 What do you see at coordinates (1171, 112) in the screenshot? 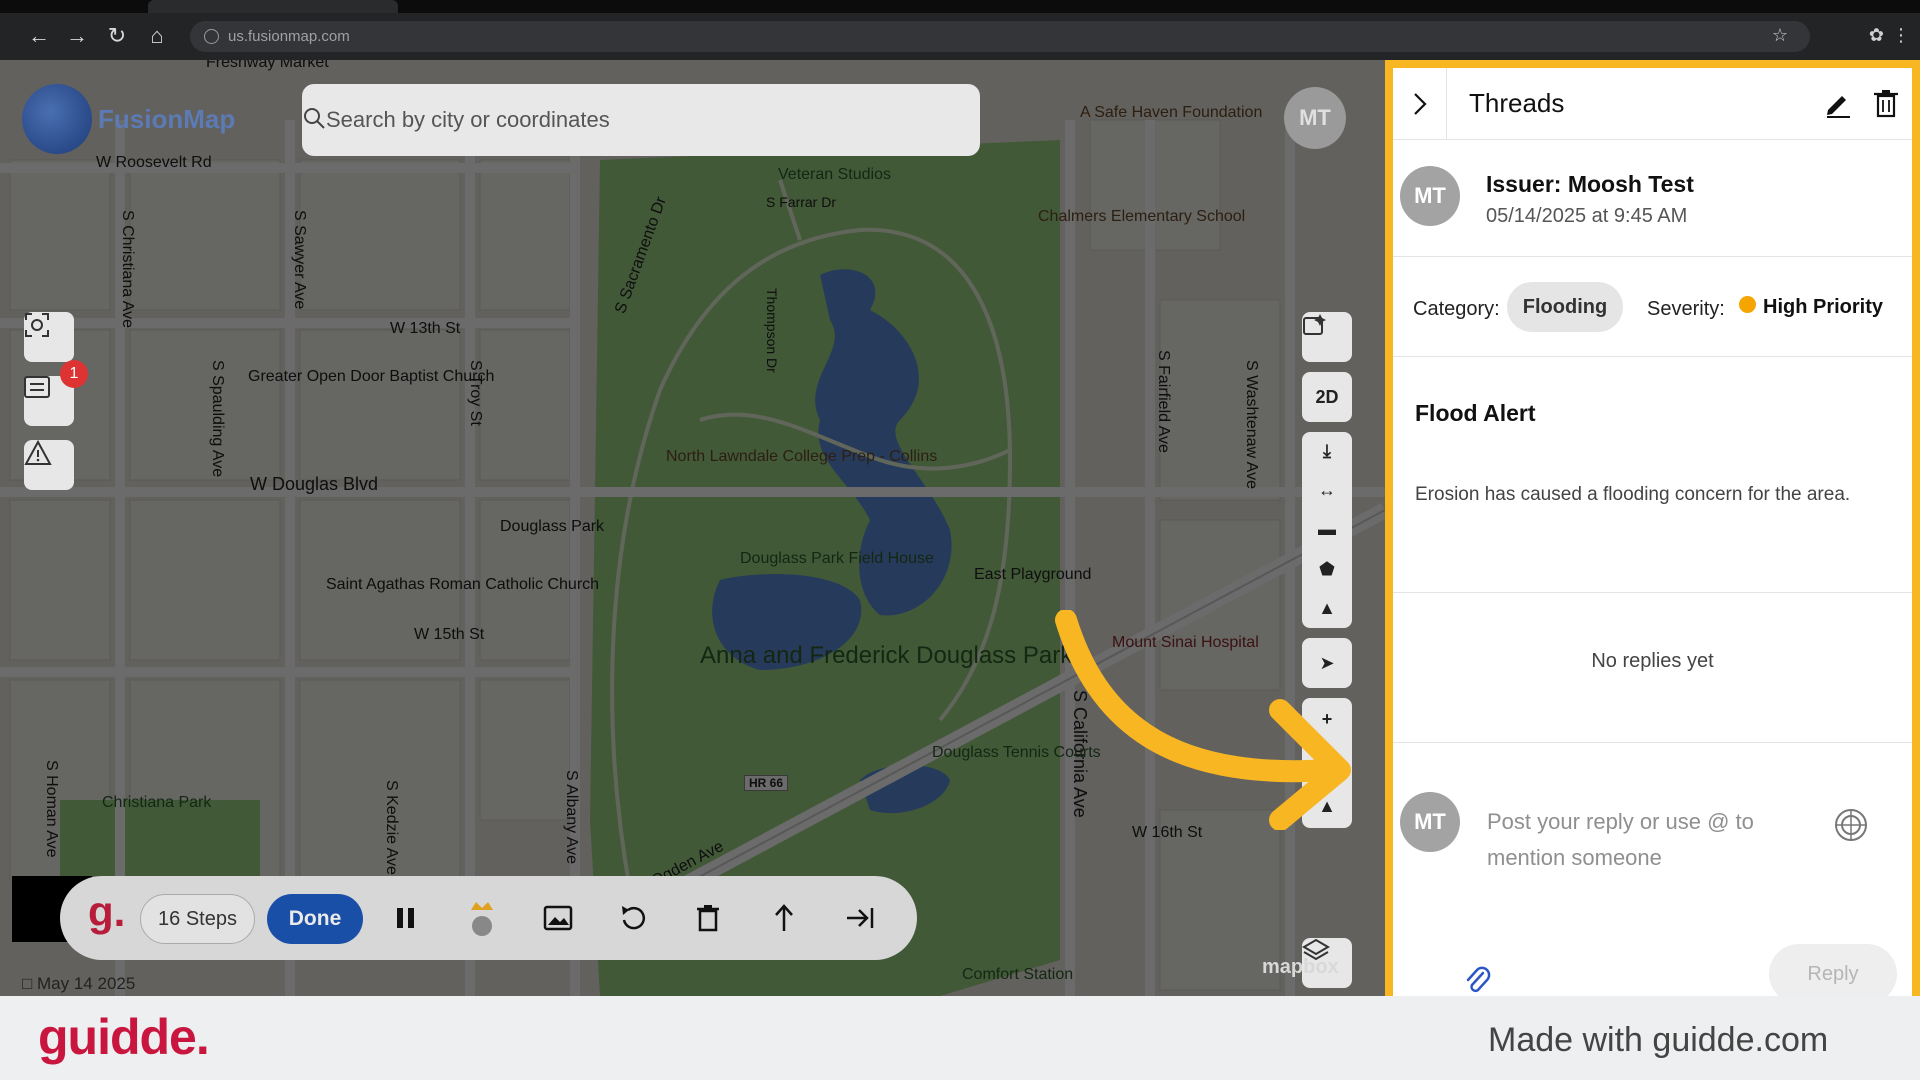
I see `place-label: A Safe Haven Foundation` at bounding box center [1171, 112].